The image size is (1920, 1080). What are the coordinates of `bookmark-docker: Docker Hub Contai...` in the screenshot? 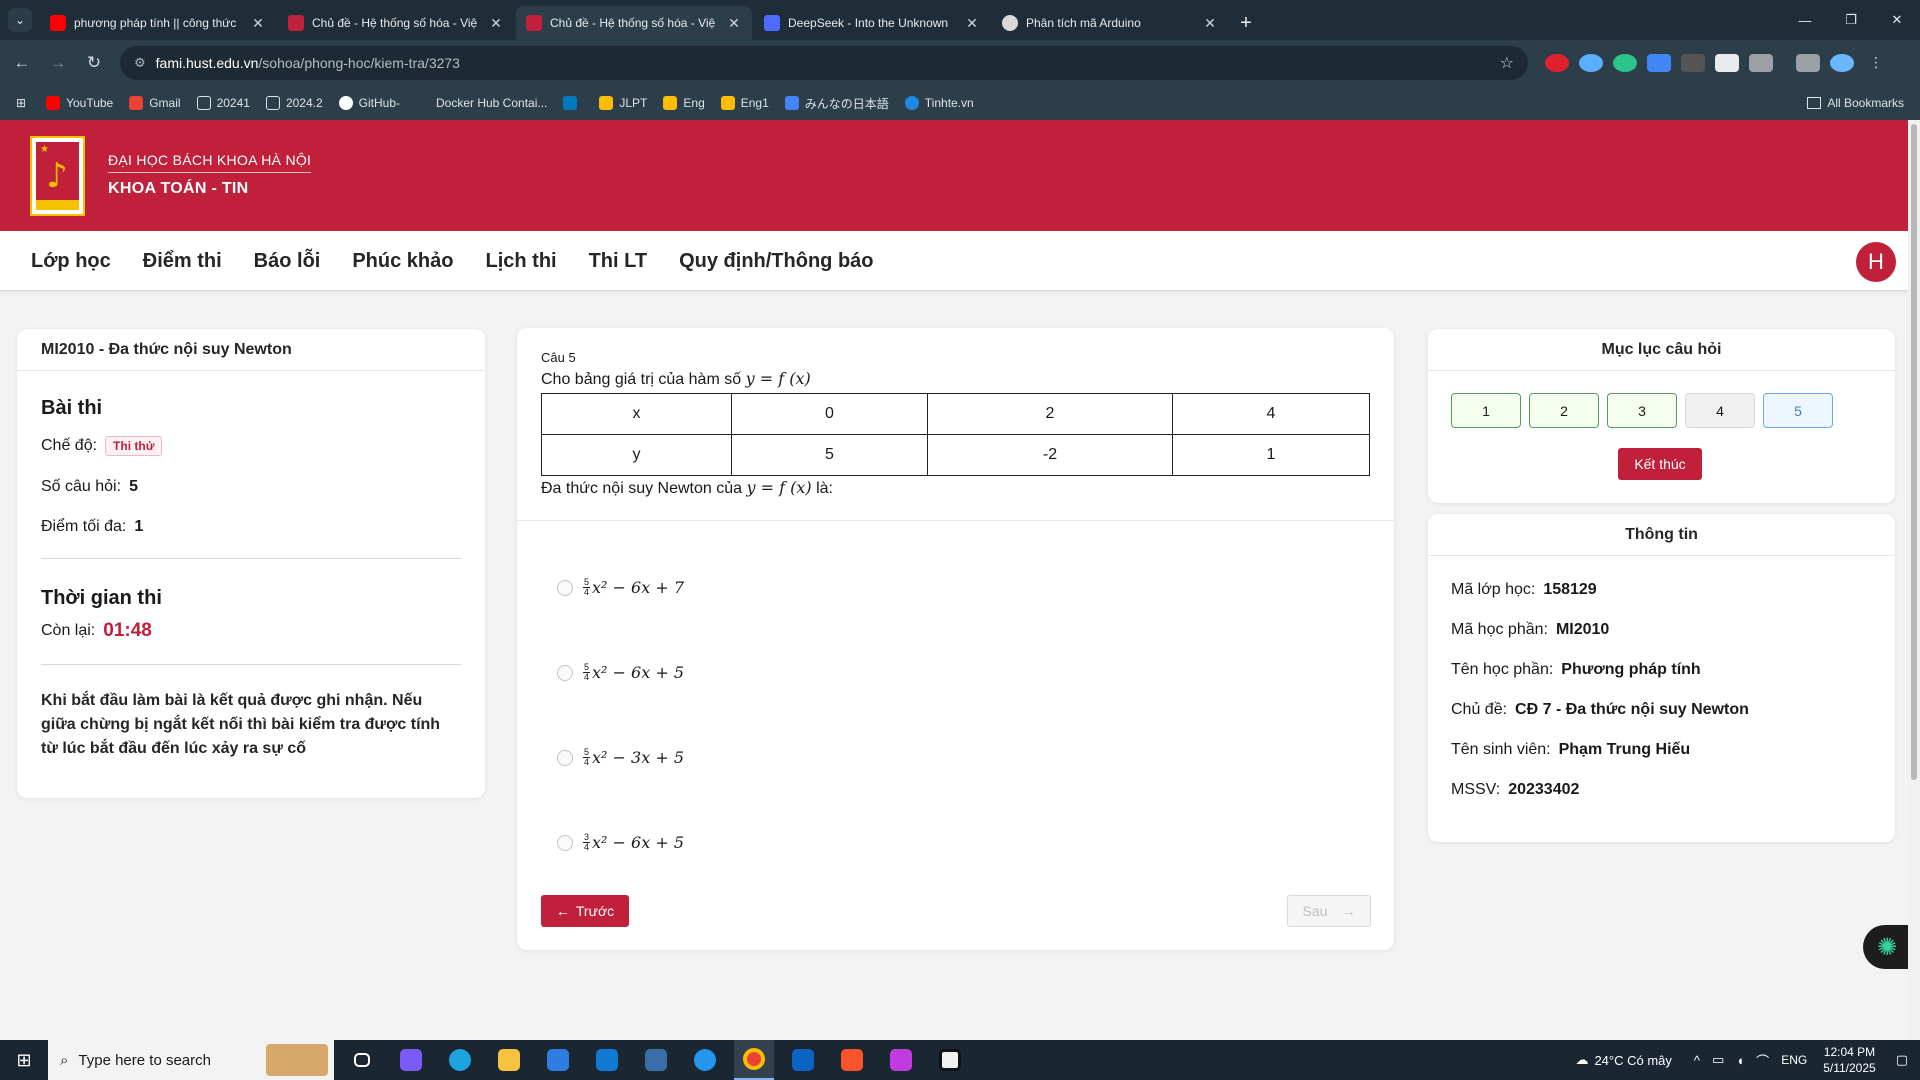 It's located at (481, 103).